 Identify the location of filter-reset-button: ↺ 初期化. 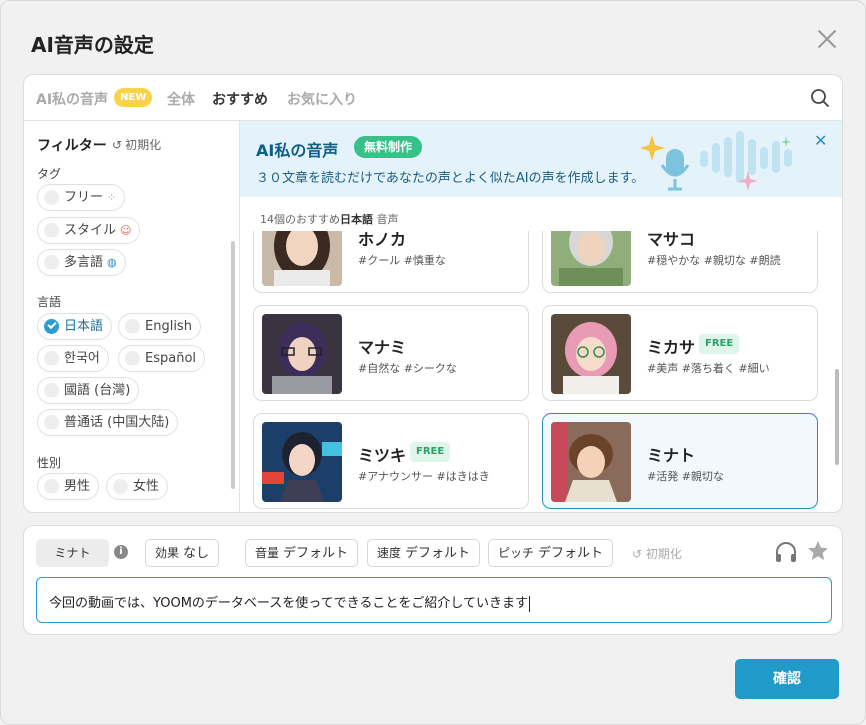
(136, 144).